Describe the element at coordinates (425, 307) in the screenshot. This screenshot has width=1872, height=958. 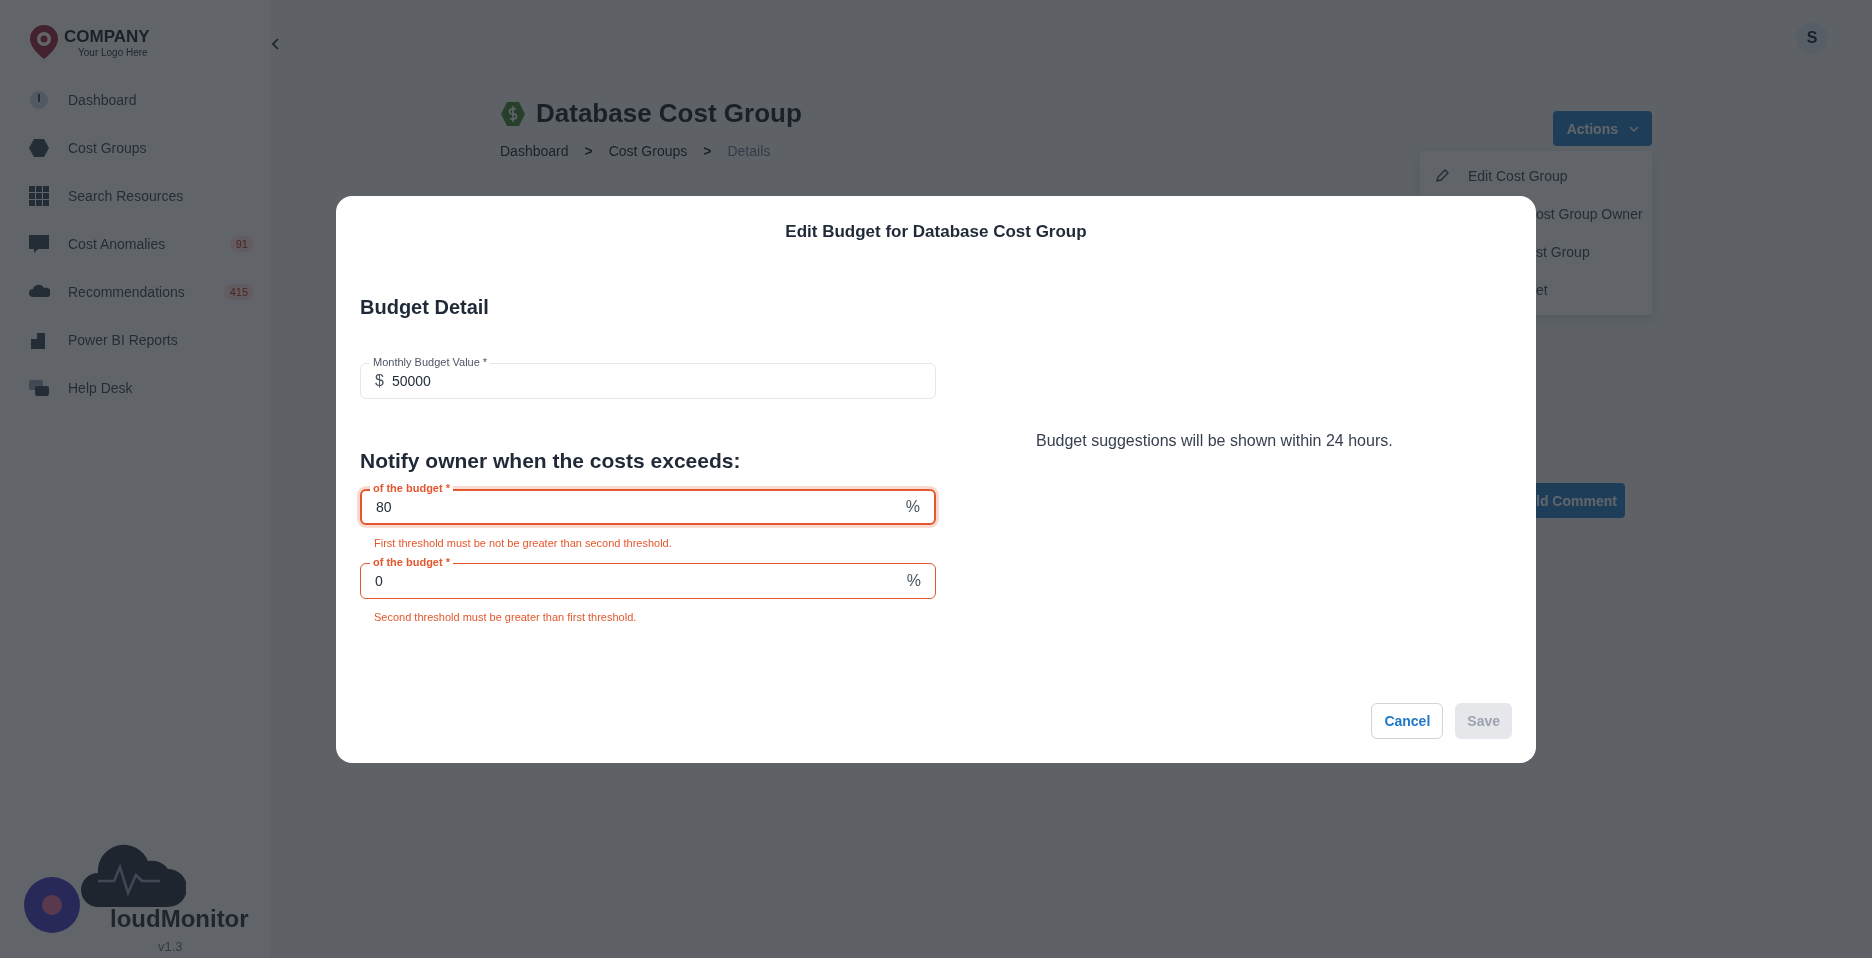
I see `section-heading: Budget Detail` at that location.